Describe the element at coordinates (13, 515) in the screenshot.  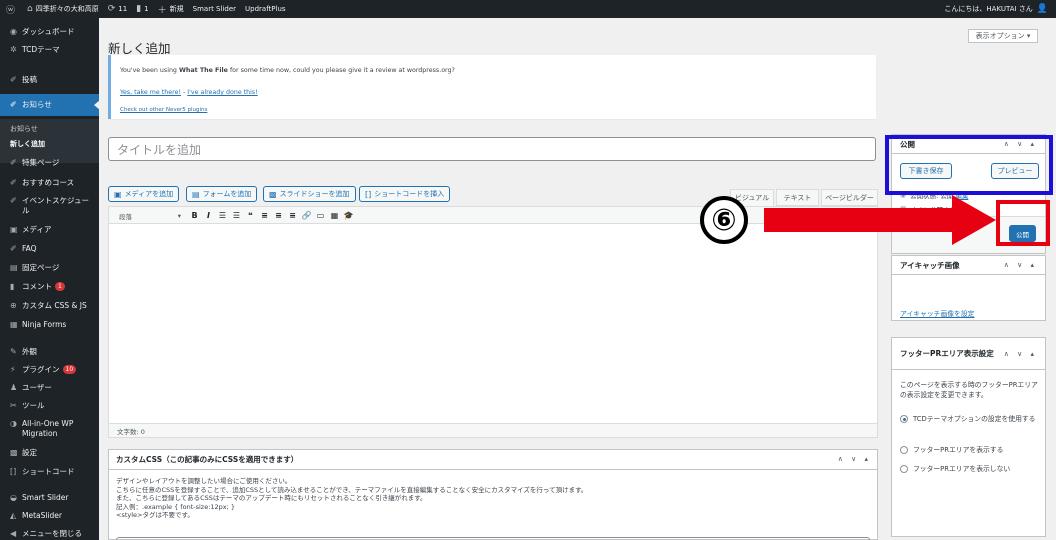
I see `metaslider-icon: ◭` at that location.